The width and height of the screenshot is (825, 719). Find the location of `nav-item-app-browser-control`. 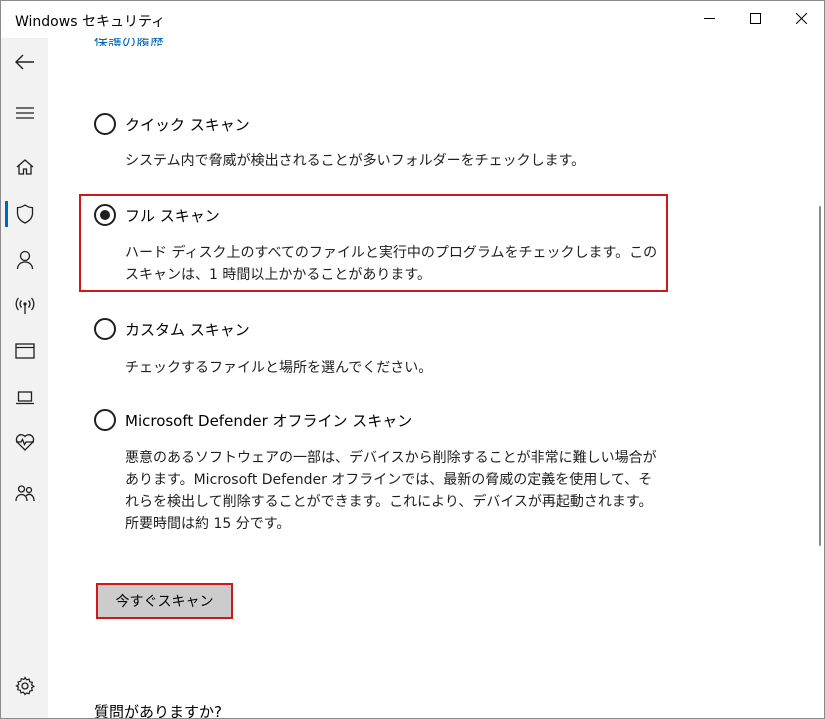

nav-item-app-browser-control is located at coordinates (24, 351).